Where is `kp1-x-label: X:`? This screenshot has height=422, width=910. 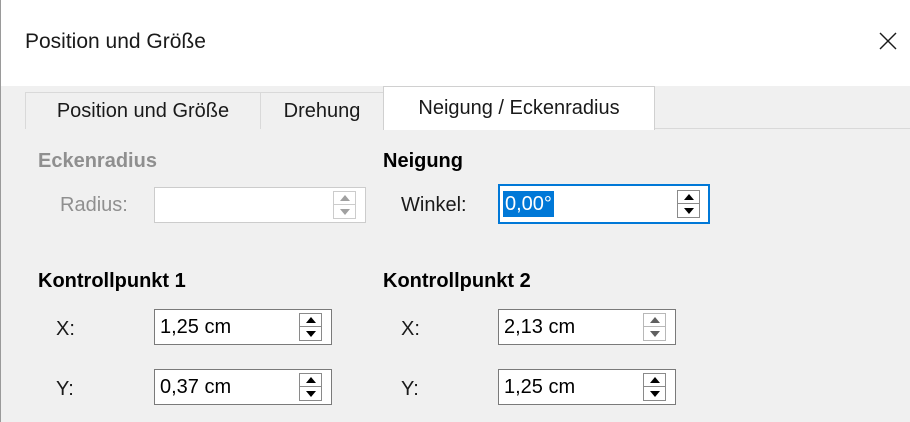
kp1-x-label: X: is located at coordinates (65, 329).